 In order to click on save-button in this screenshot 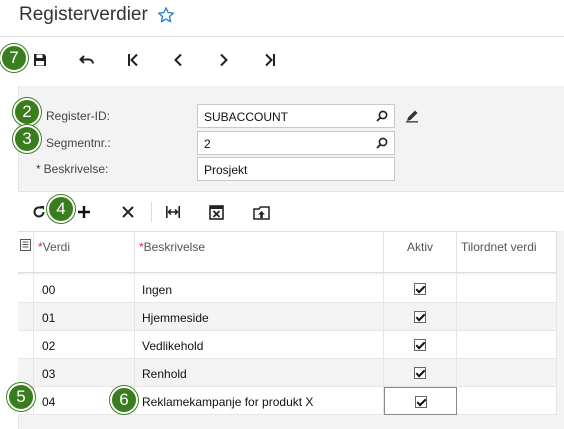, I will do `click(40, 60)`.